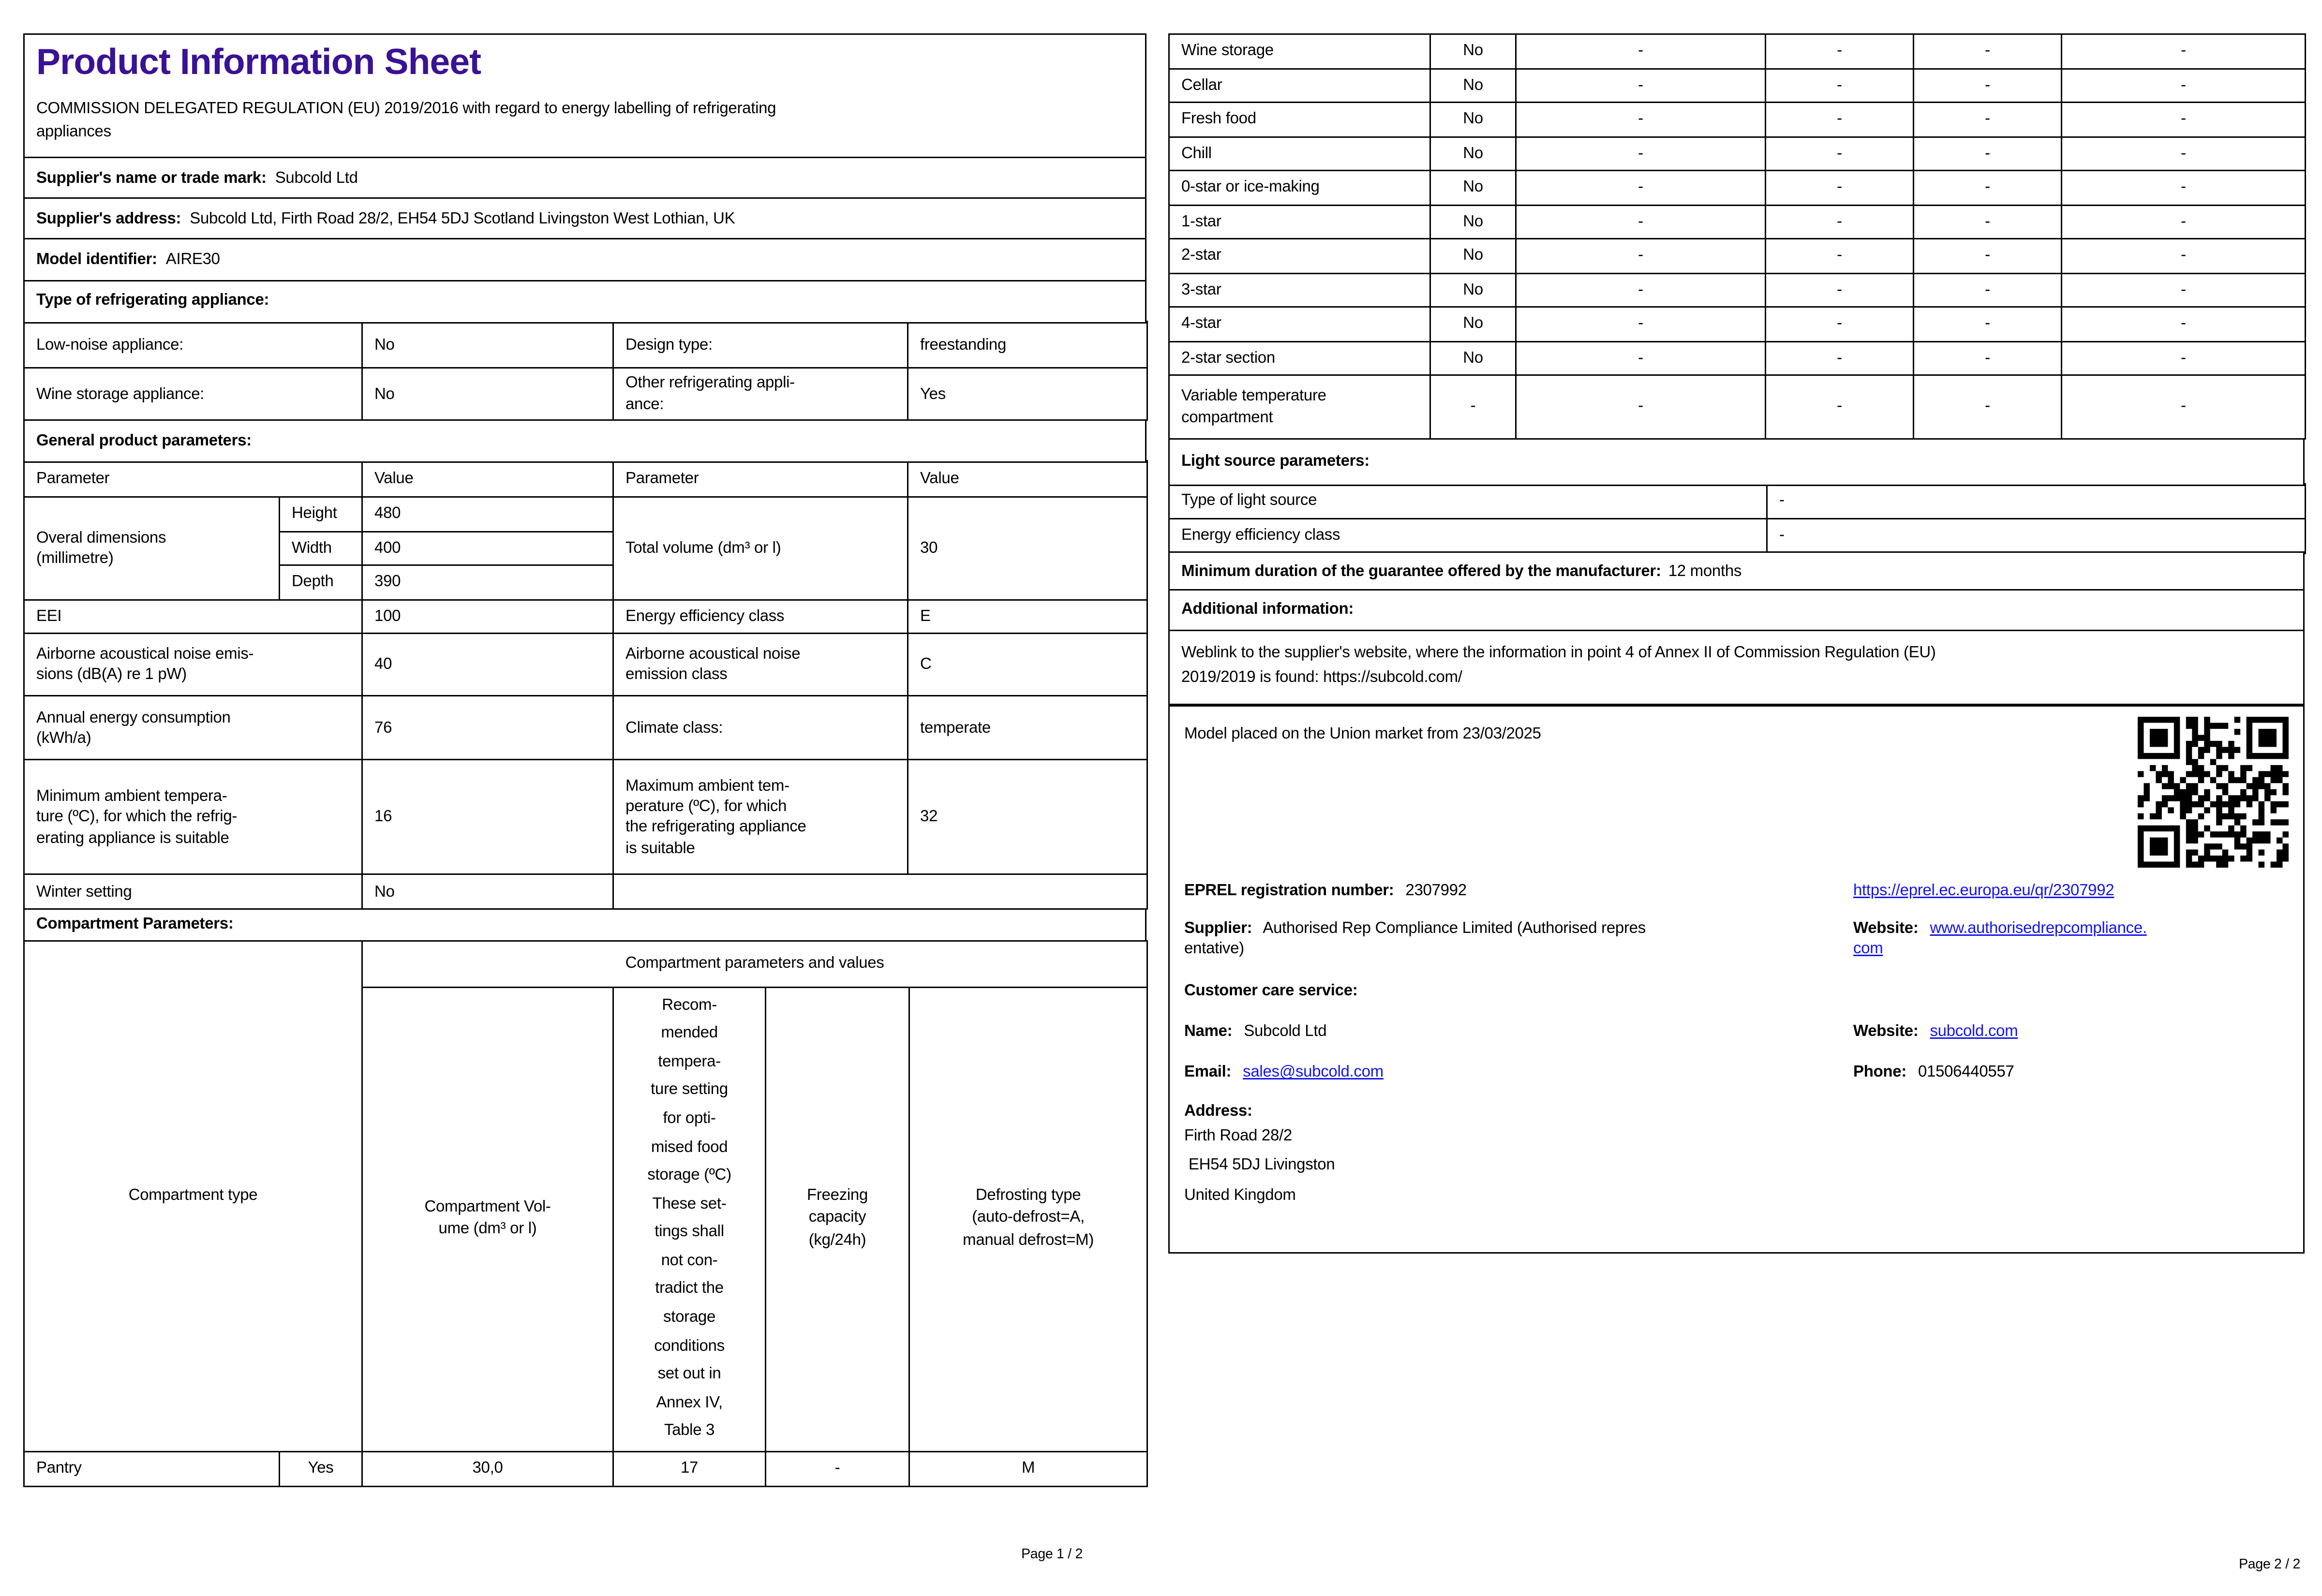  I want to click on group-header-cell: Compartment parameters and values, so click(754, 963).